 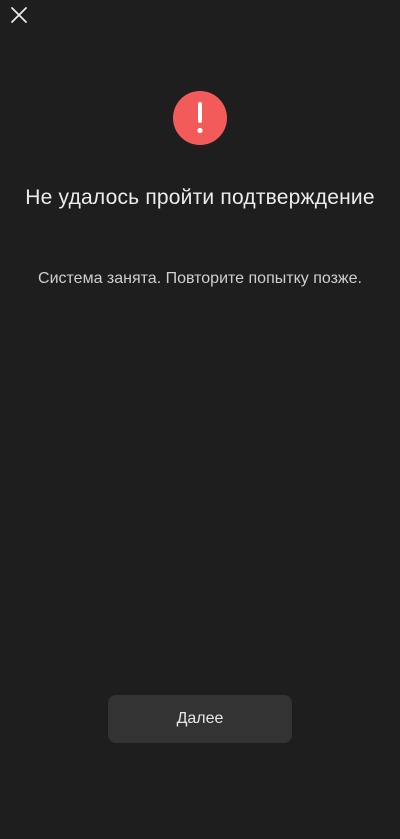 I want to click on page-title: Не удалось пройти подтверждение, so click(x=200, y=197).